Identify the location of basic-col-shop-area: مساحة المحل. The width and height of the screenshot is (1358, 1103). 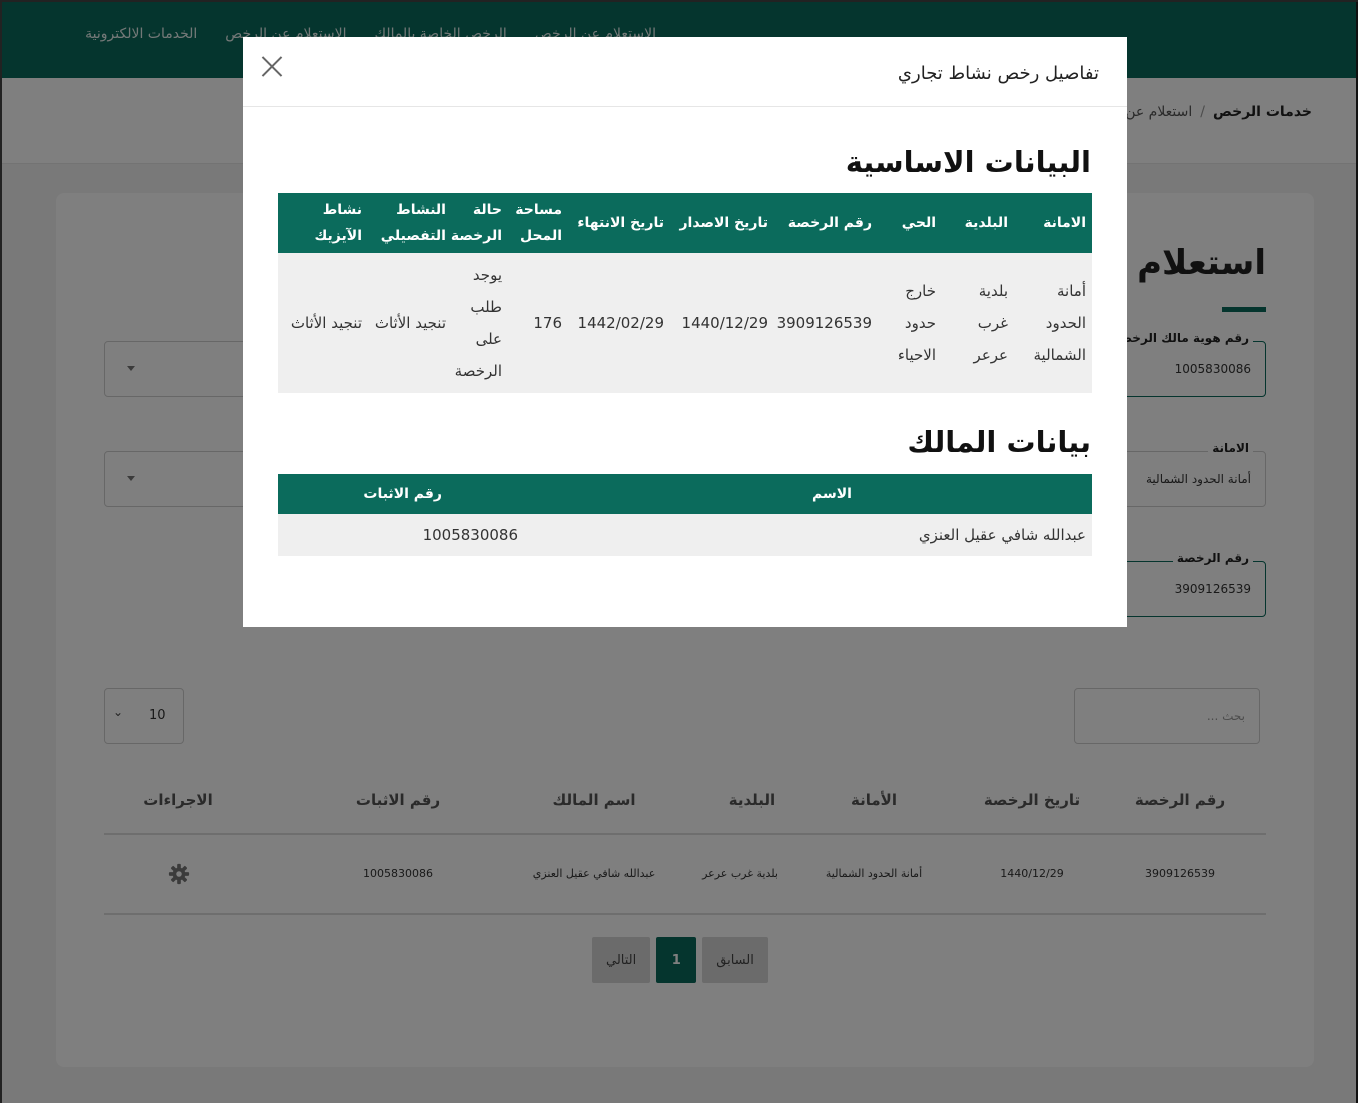
(538, 223).